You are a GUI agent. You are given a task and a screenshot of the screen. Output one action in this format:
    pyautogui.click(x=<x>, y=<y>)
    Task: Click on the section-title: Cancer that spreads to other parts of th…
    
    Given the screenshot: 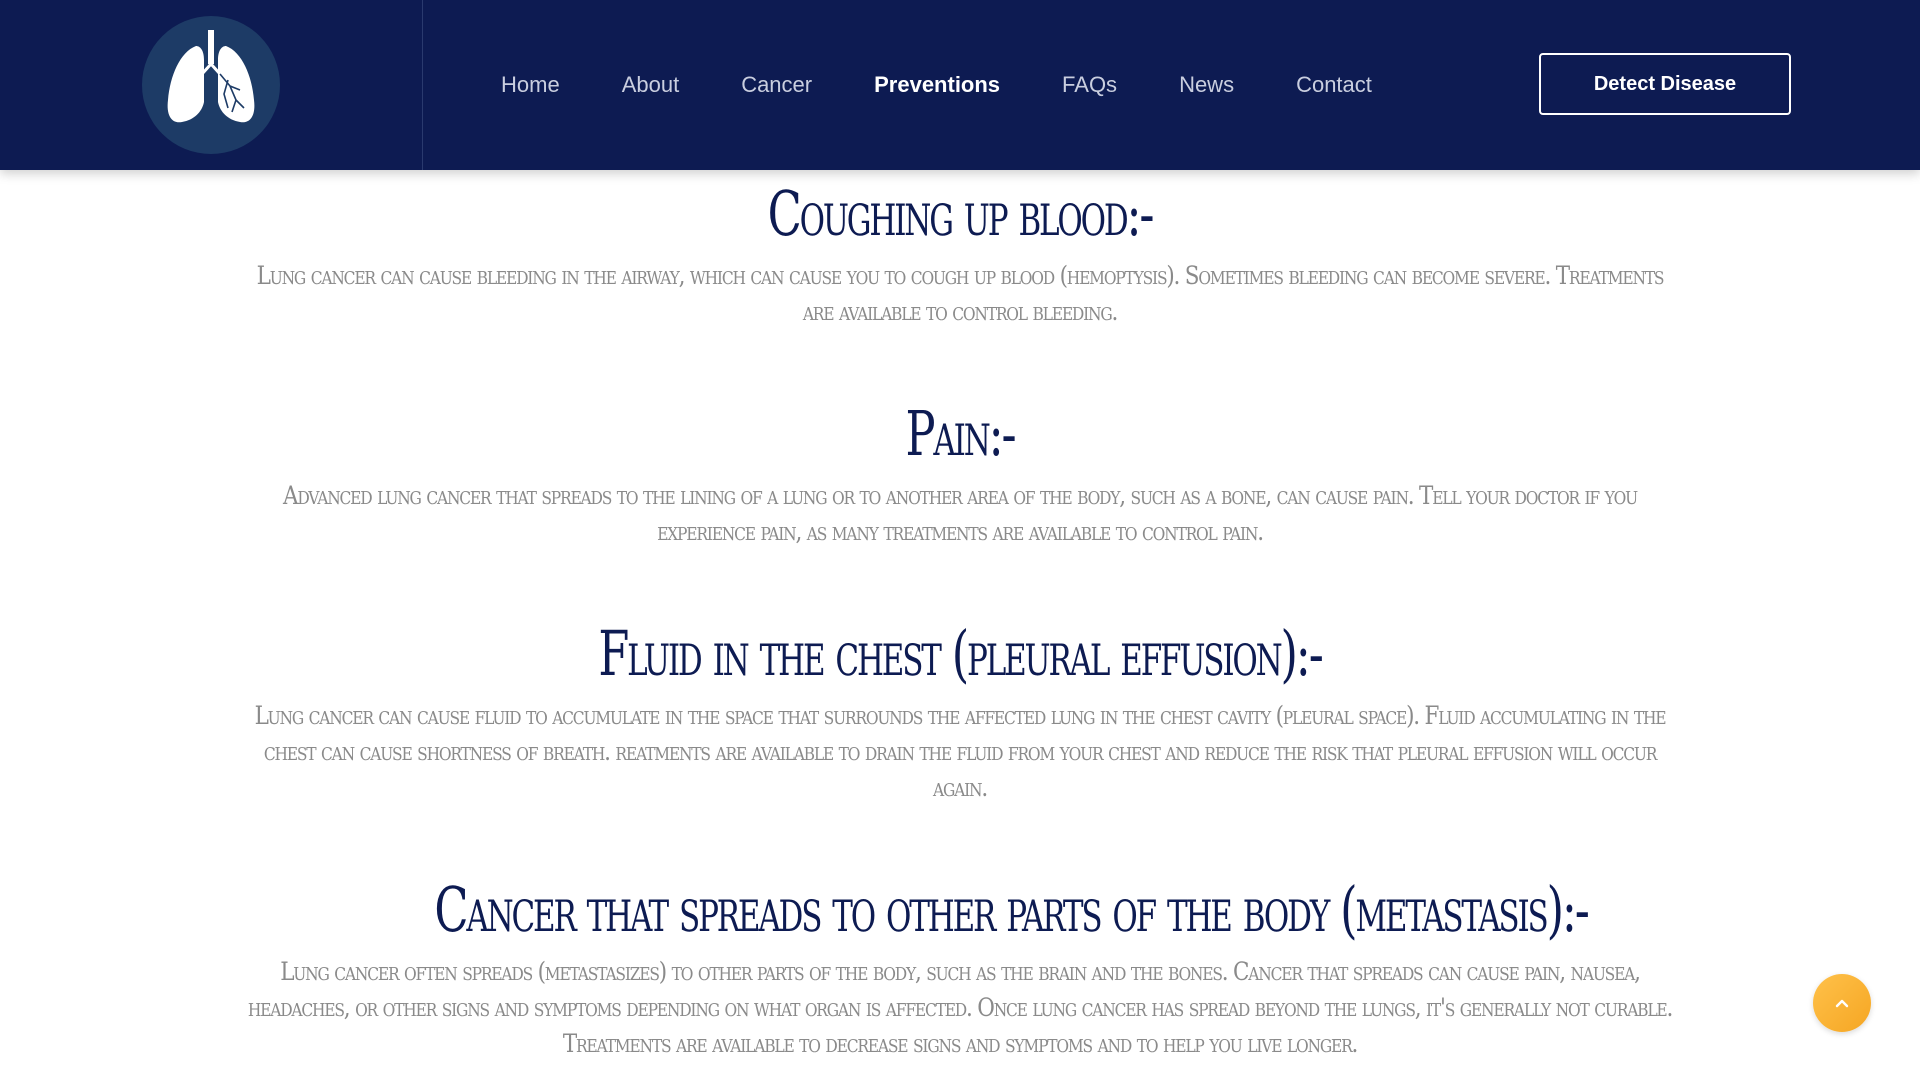 What is the action you would take?
    pyautogui.click(x=1011, y=909)
    